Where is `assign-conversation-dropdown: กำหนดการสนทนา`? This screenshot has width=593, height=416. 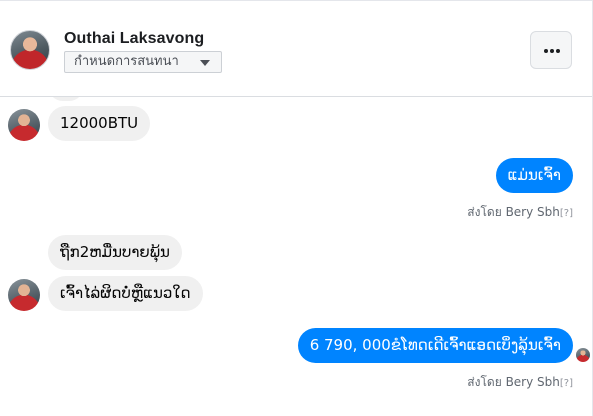
assign-conversation-dropdown: กำหนดการสนทนา is located at coordinates (143, 62).